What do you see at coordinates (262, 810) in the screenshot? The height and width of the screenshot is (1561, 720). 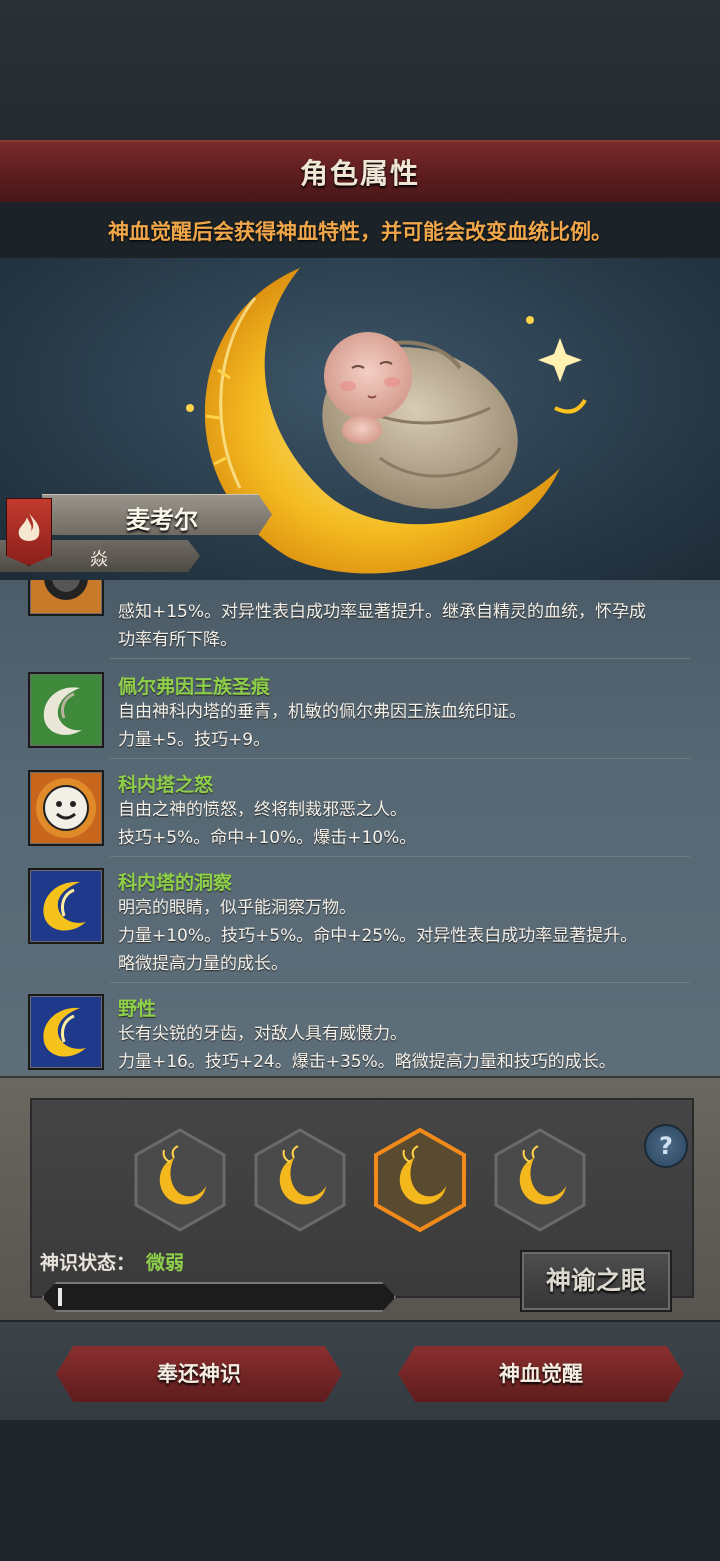 I see `trait-desc-line: 自由之神的愤怒，终将制裁邪恶之人。` at bounding box center [262, 810].